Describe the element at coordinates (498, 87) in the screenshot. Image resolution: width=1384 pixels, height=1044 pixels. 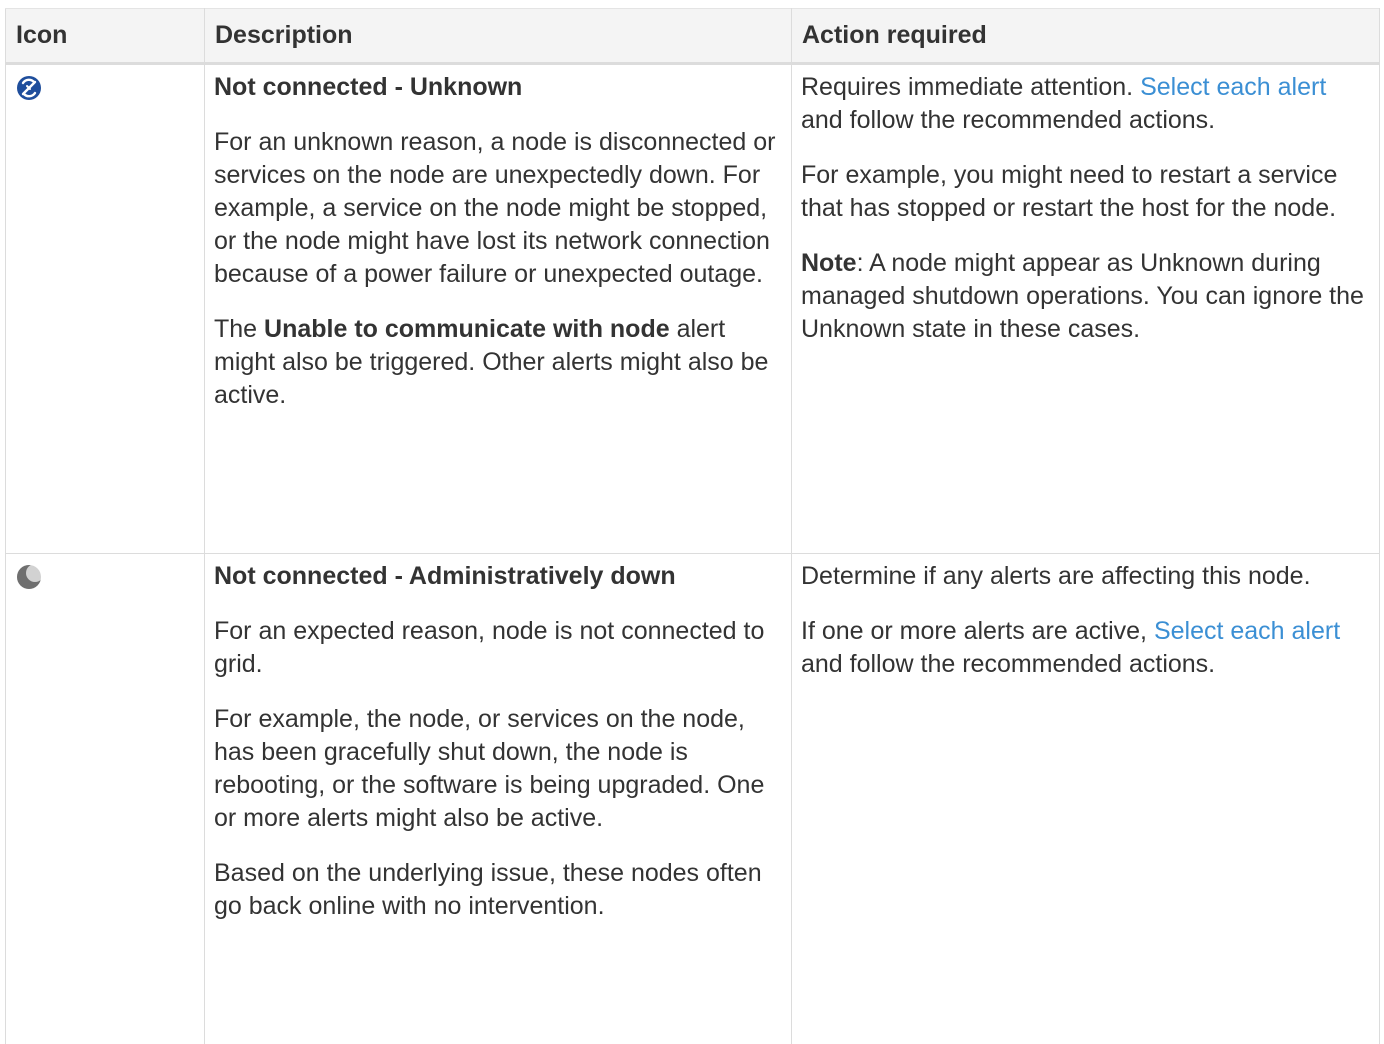
I see `status-title: Not connected - Unknown` at that location.